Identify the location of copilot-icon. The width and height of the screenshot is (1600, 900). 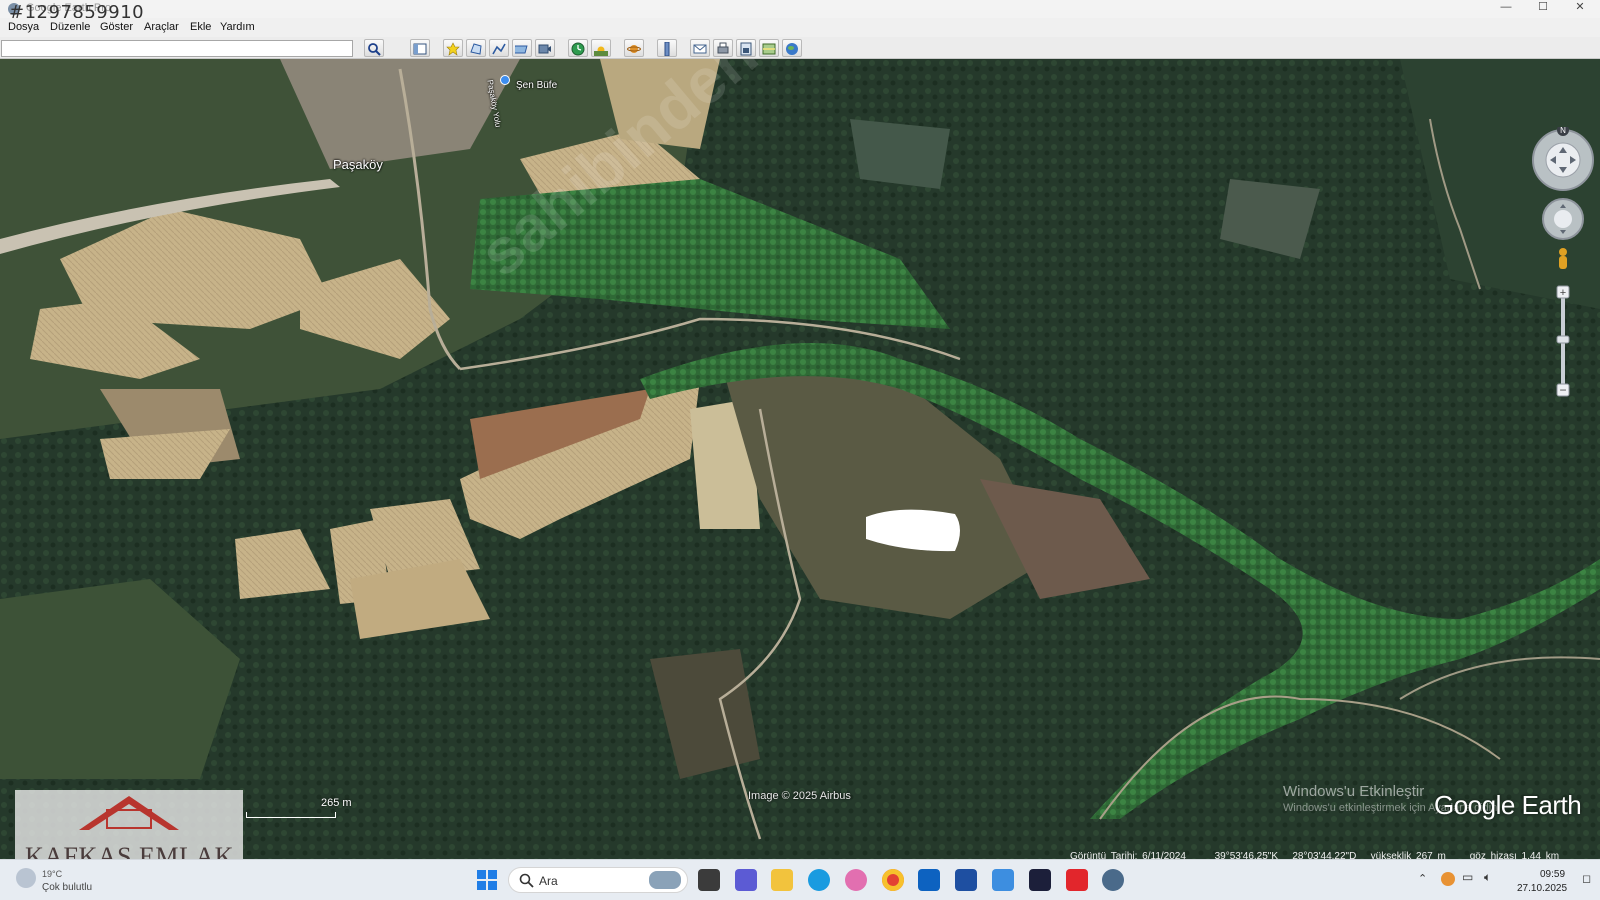
(856, 880).